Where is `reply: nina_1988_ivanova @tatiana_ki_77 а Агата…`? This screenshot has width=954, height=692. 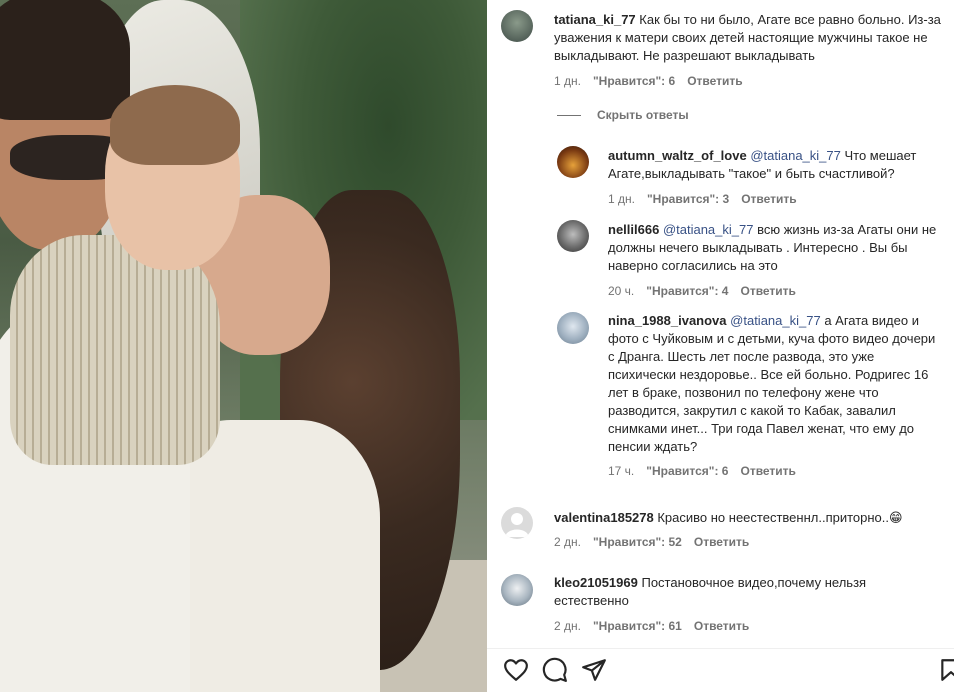
reply: nina_1988_ivanova @tatiana_ki_77 а Агата… is located at coordinates (720, 395).